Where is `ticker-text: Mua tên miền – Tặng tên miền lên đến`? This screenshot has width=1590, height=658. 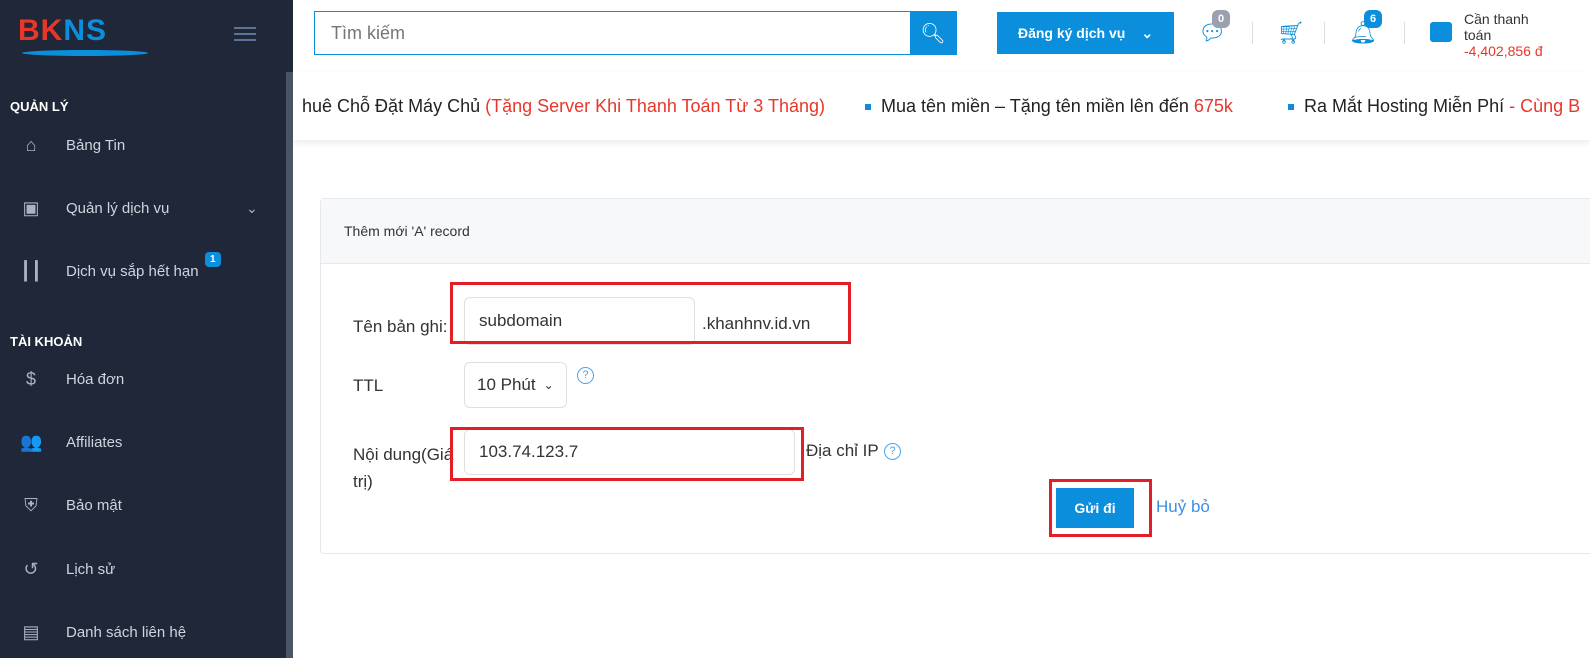 ticker-text: Mua tên miền – Tặng tên miền lên đến is located at coordinates (1037, 106).